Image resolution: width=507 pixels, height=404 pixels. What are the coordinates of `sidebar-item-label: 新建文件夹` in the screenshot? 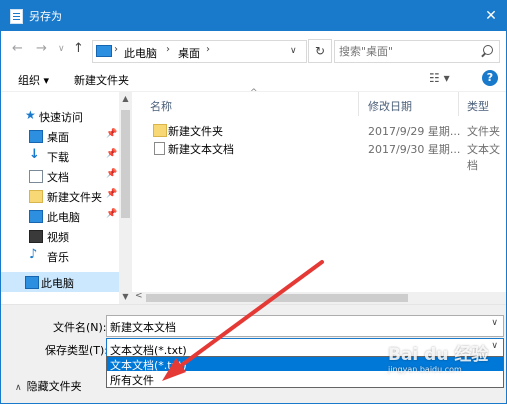 It's located at (74, 197).